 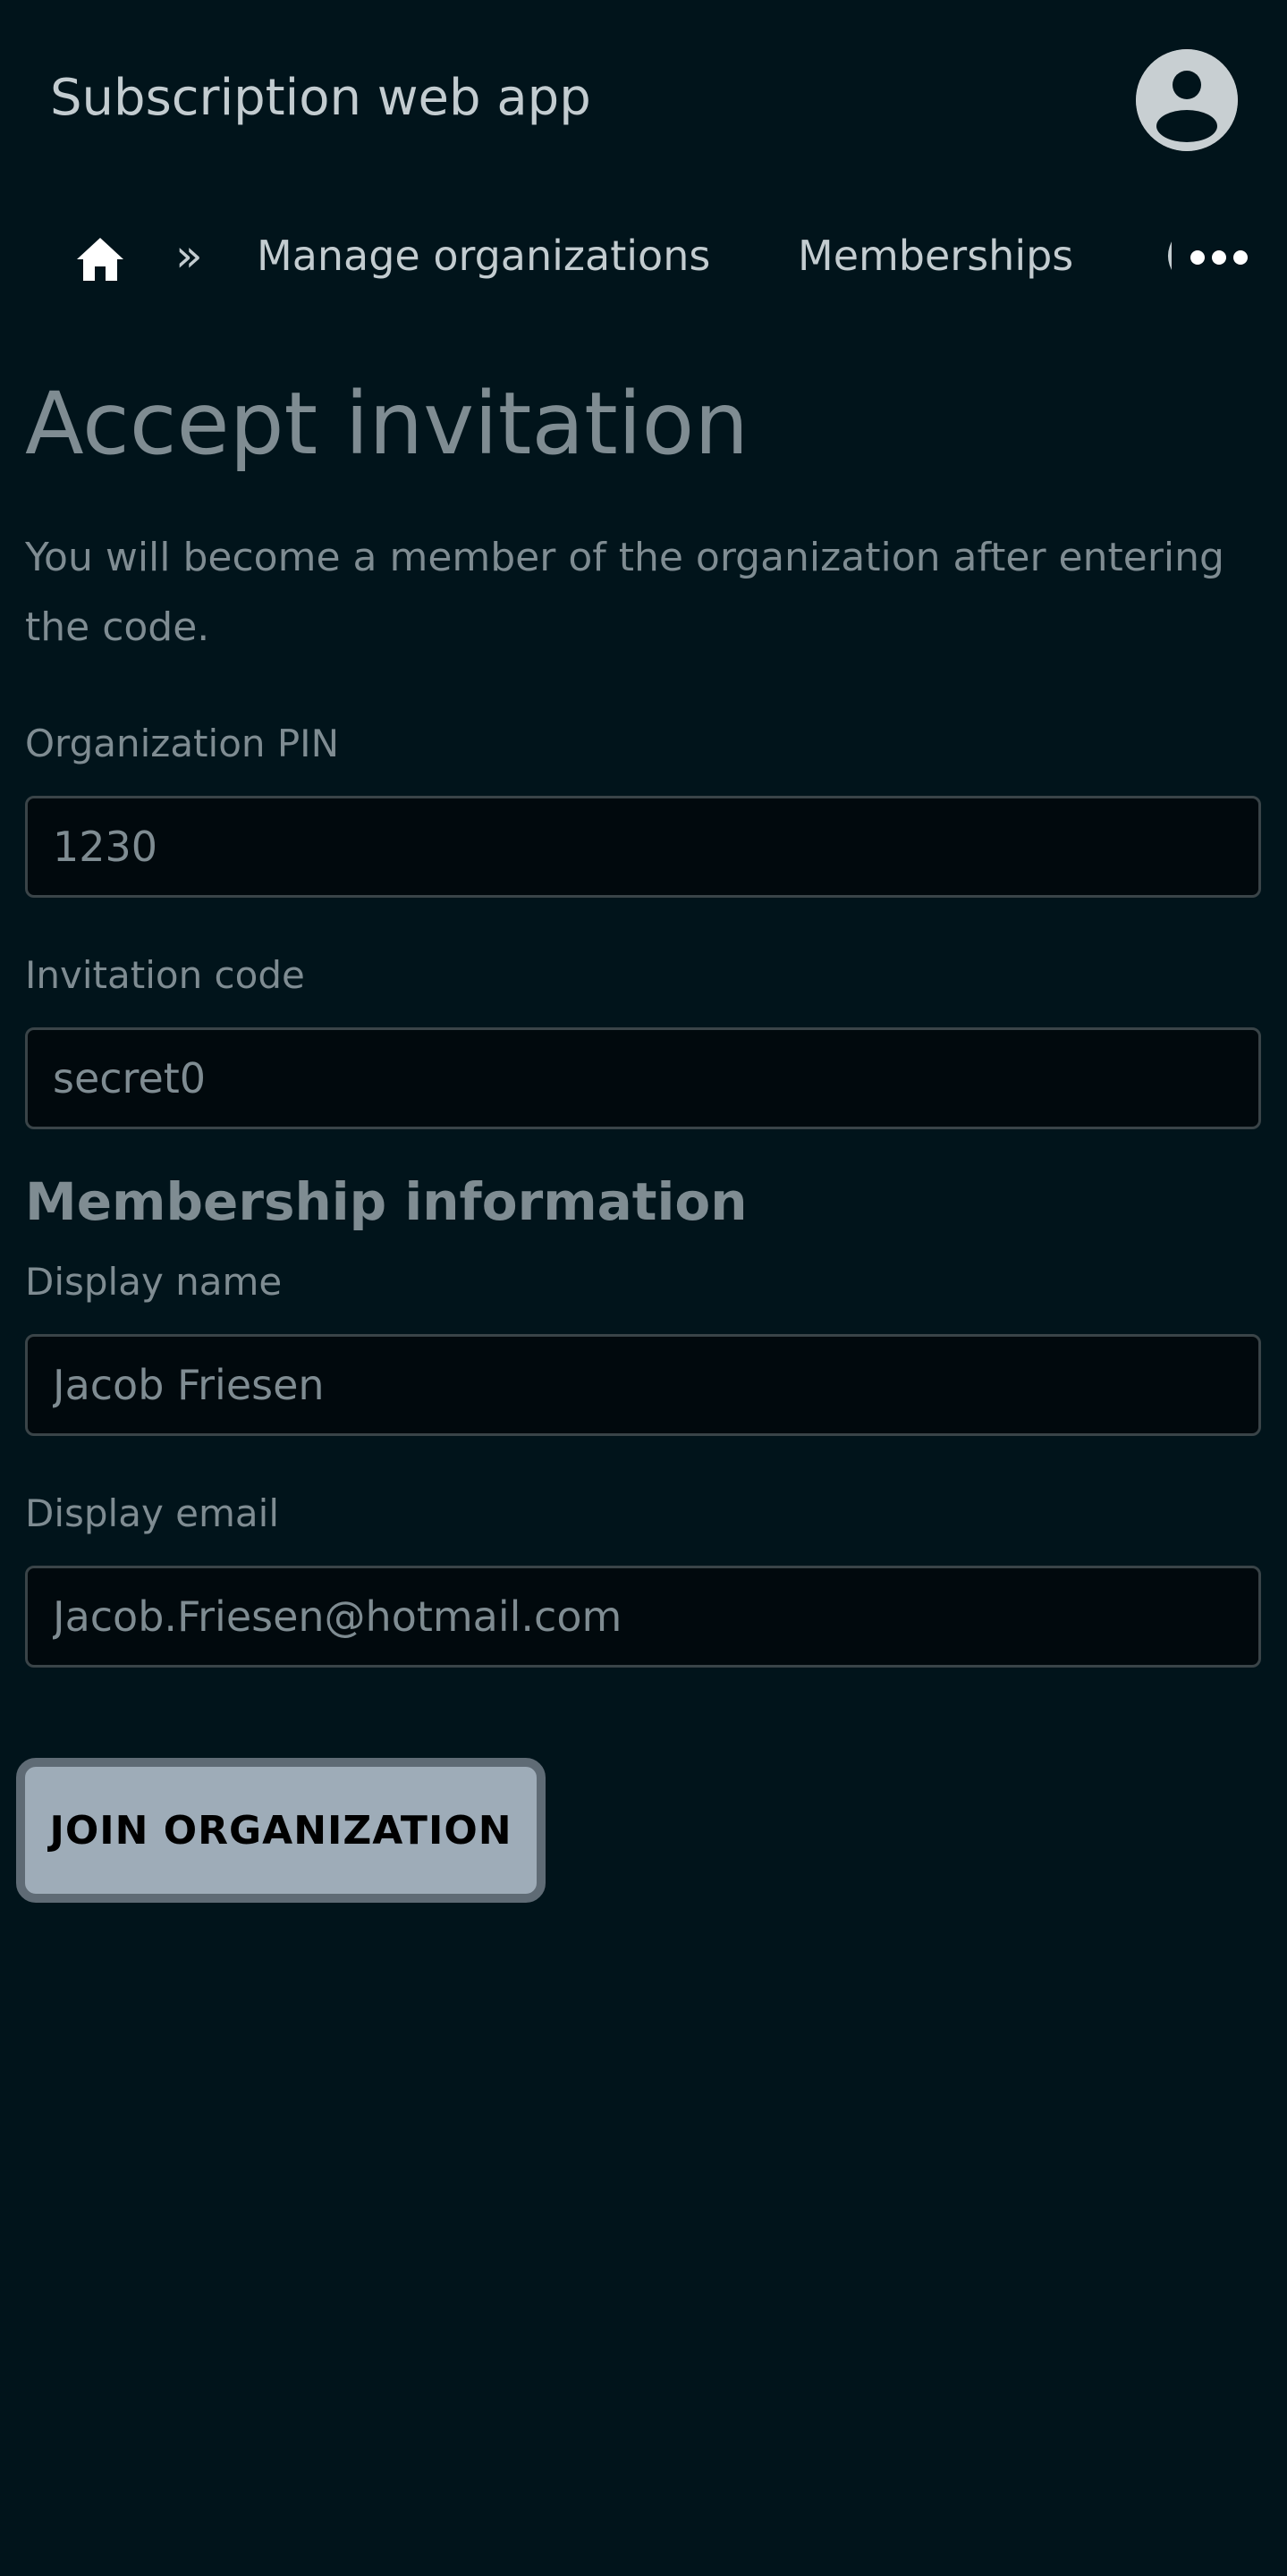 I want to click on breadcrumb: » Manage organizations Memberships (, so click(x=643, y=257).